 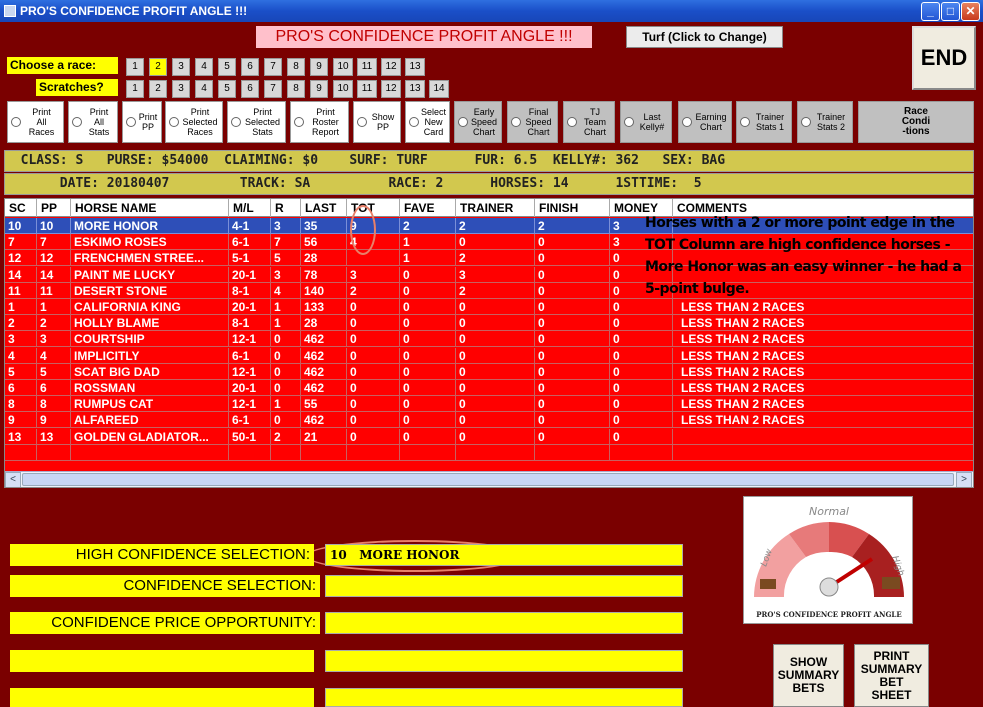 I want to click on scratch-button-2: 2, so click(x=158, y=89).